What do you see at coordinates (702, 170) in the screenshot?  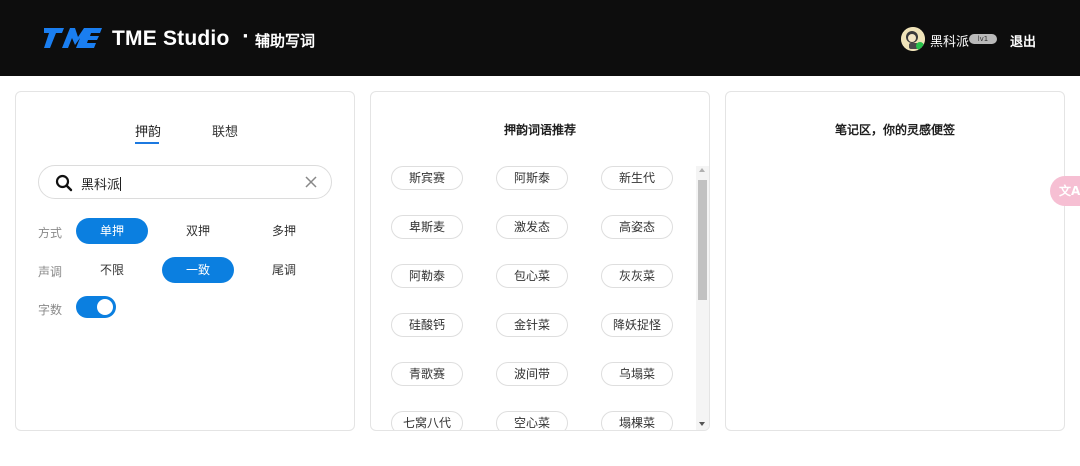 I see `scroll-up-arrow-icon` at bounding box center [702, 170].